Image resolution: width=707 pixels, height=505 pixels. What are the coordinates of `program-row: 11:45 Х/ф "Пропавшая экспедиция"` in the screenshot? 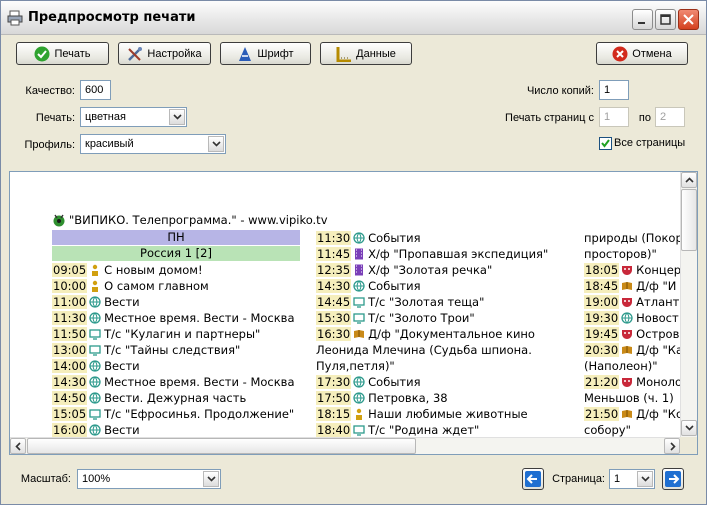 It's located at (447, 254).